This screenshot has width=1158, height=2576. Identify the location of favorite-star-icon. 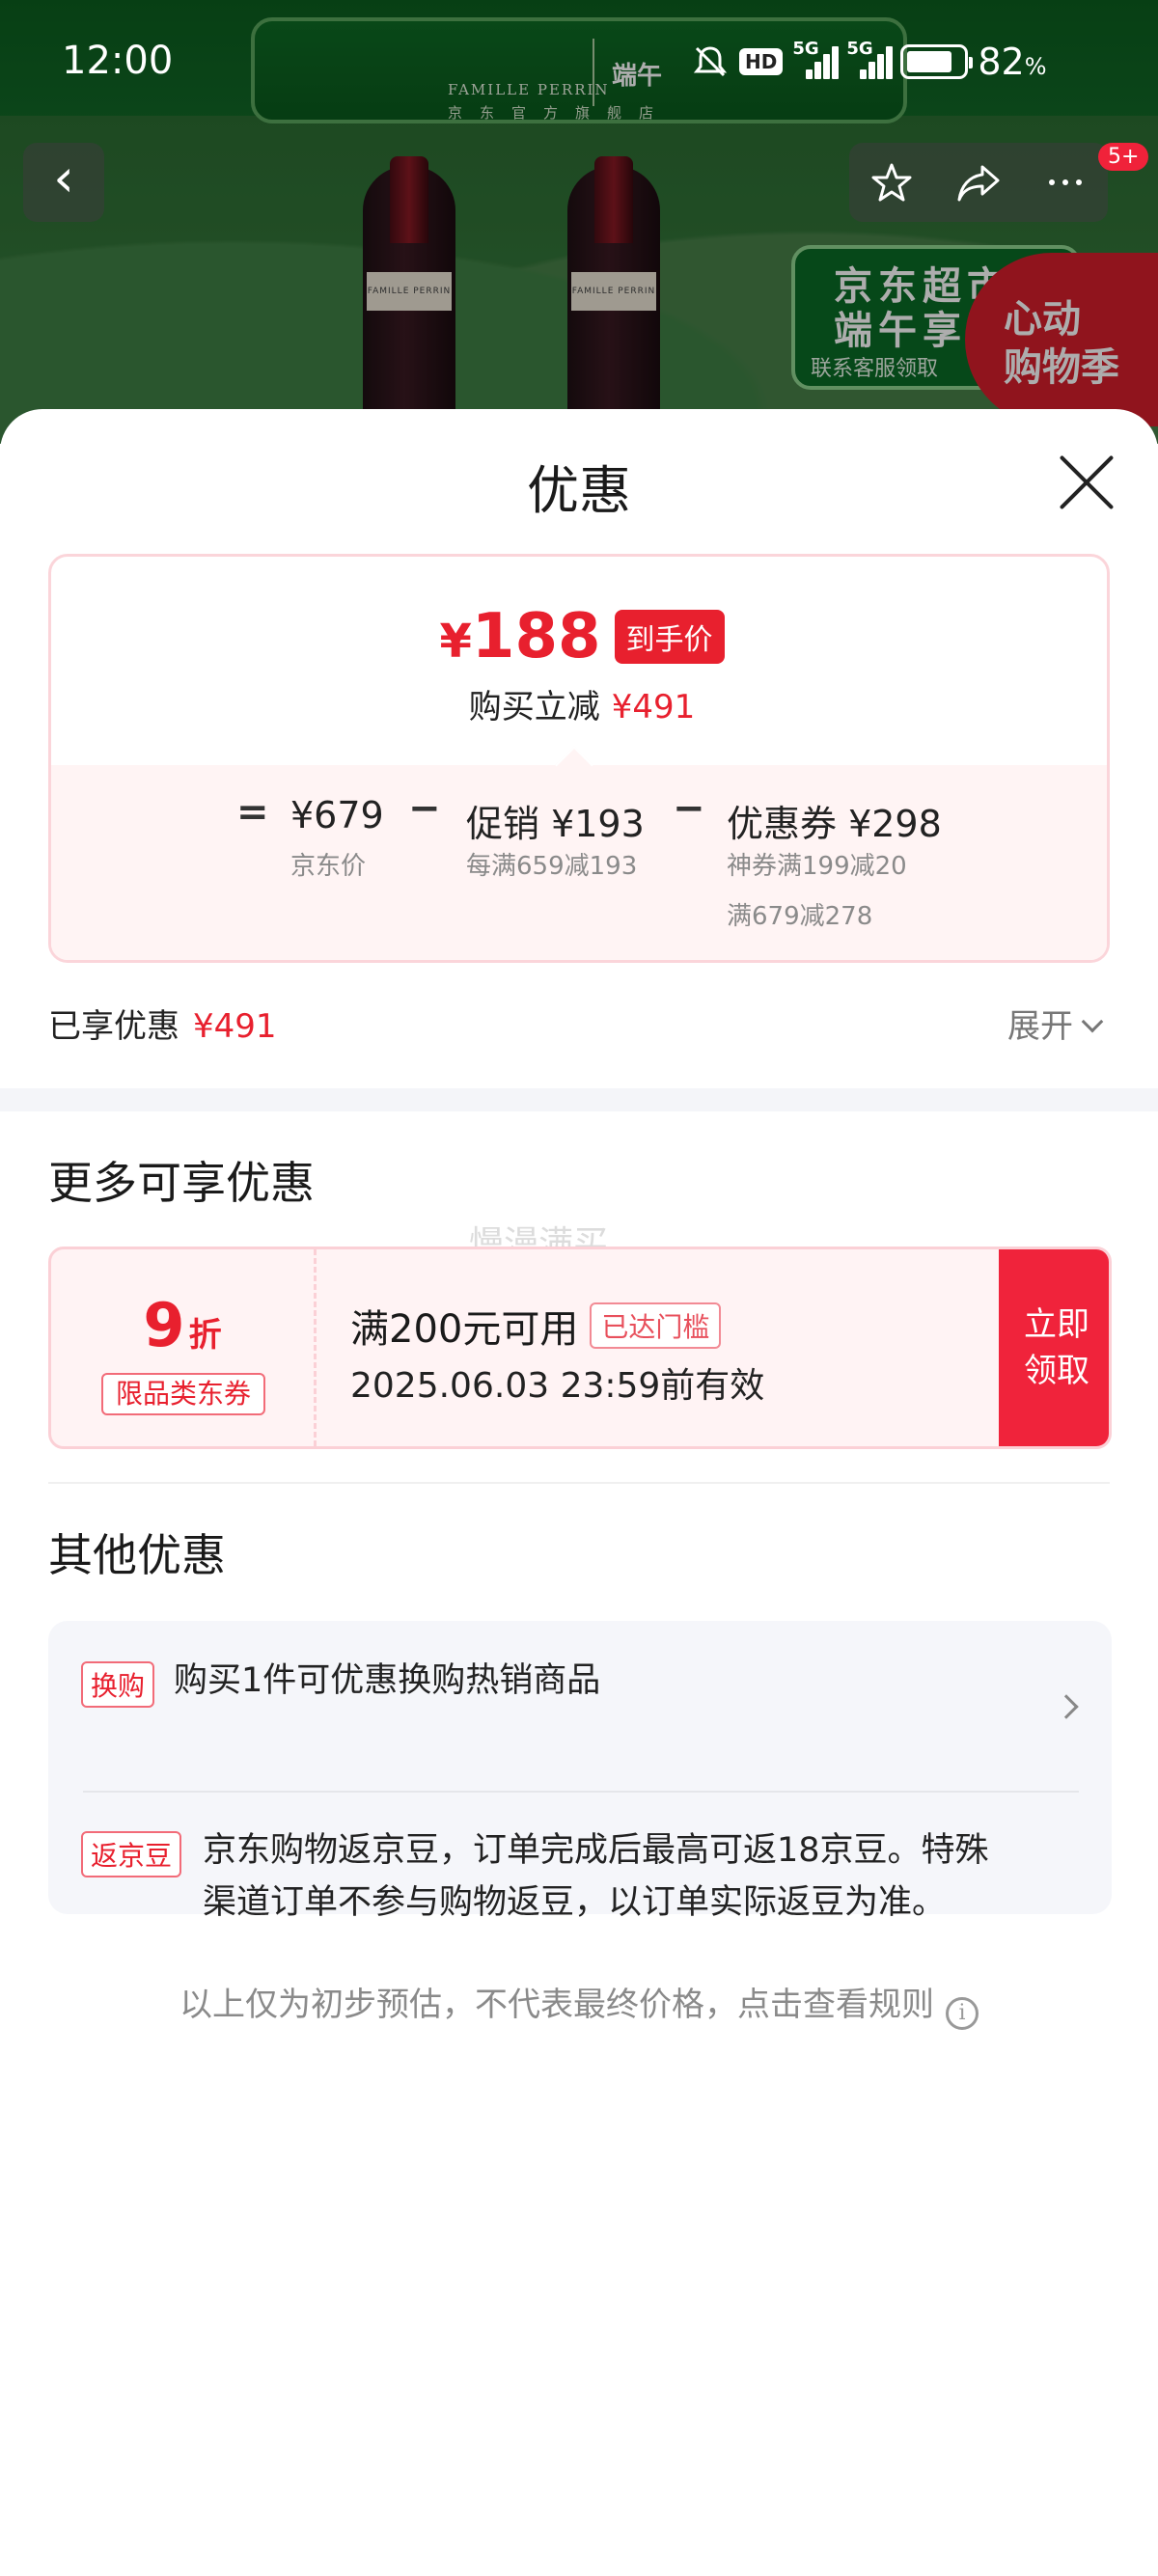
(891, 182).